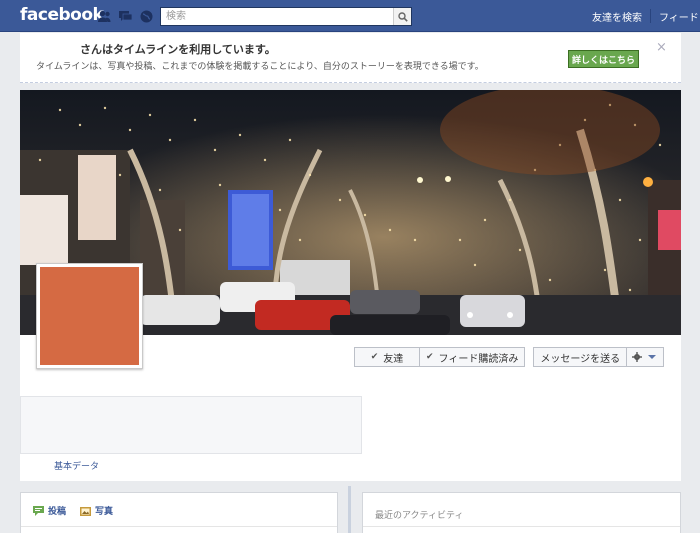 Image resolution: width=700 pixels, height=533 pixels. I want to click on find-friends-link: 友達を検索, so click(617, 16).